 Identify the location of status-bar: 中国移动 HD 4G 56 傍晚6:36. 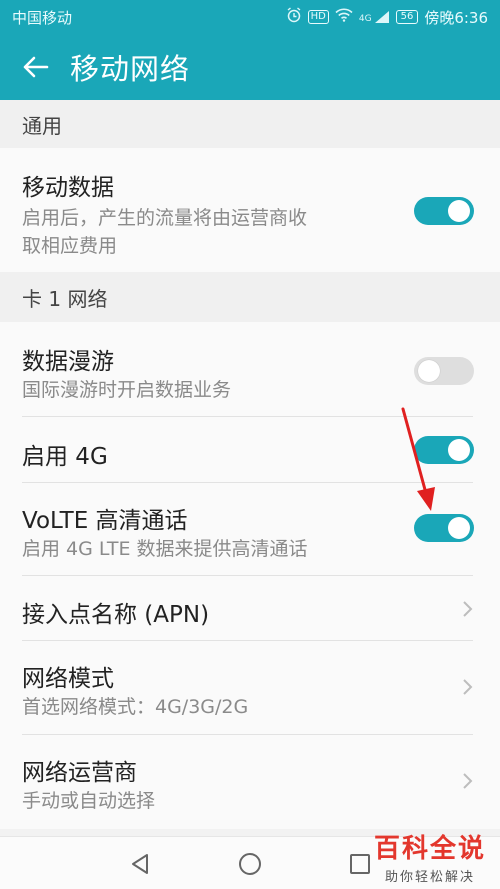
(250, 17).